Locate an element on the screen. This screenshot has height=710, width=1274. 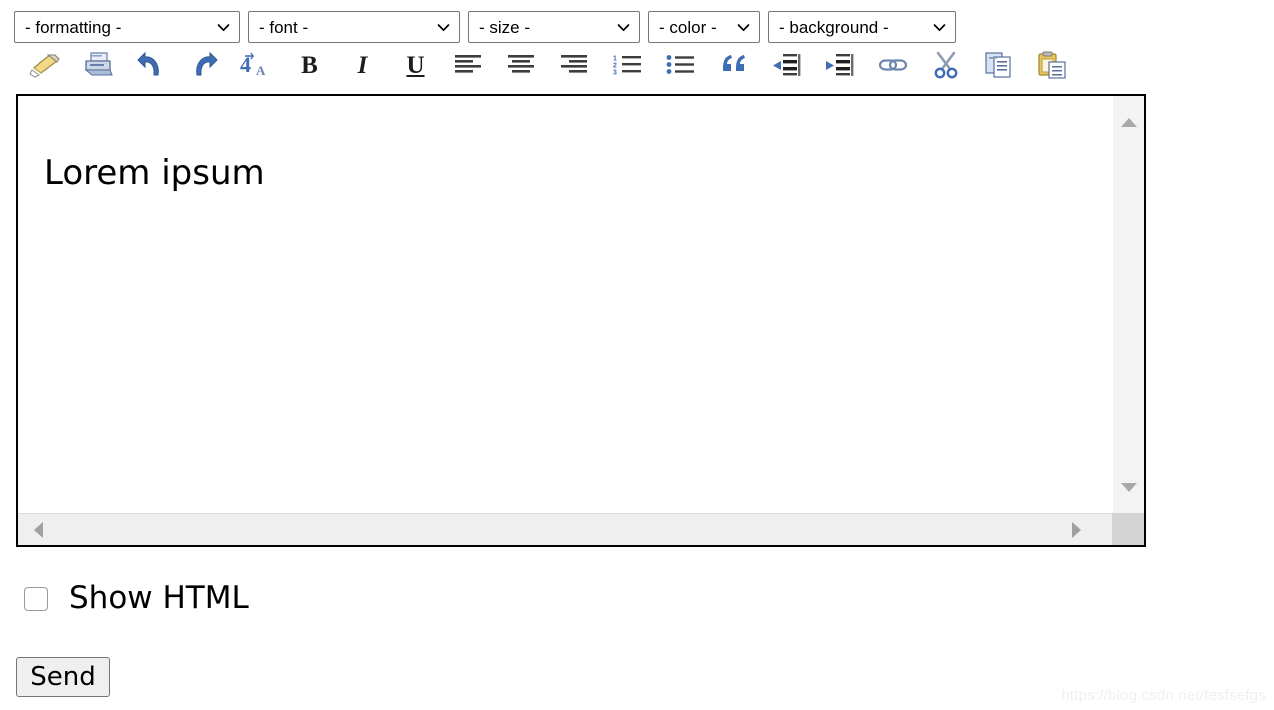
show-html-row: Show HTML is located at coordinates (136, 598).